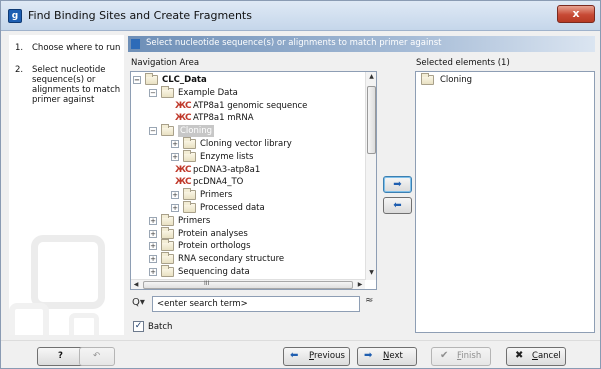  I want to click on tree-item: + RNA secondary structure, so click(248, 258).